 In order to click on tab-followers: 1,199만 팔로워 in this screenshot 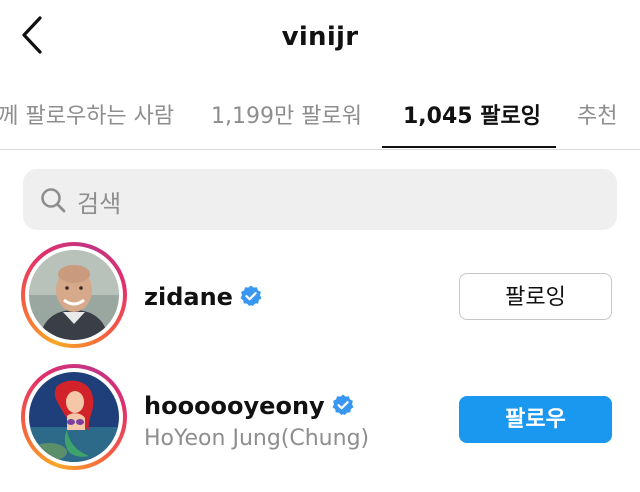, I will do `click(286, 114)`.